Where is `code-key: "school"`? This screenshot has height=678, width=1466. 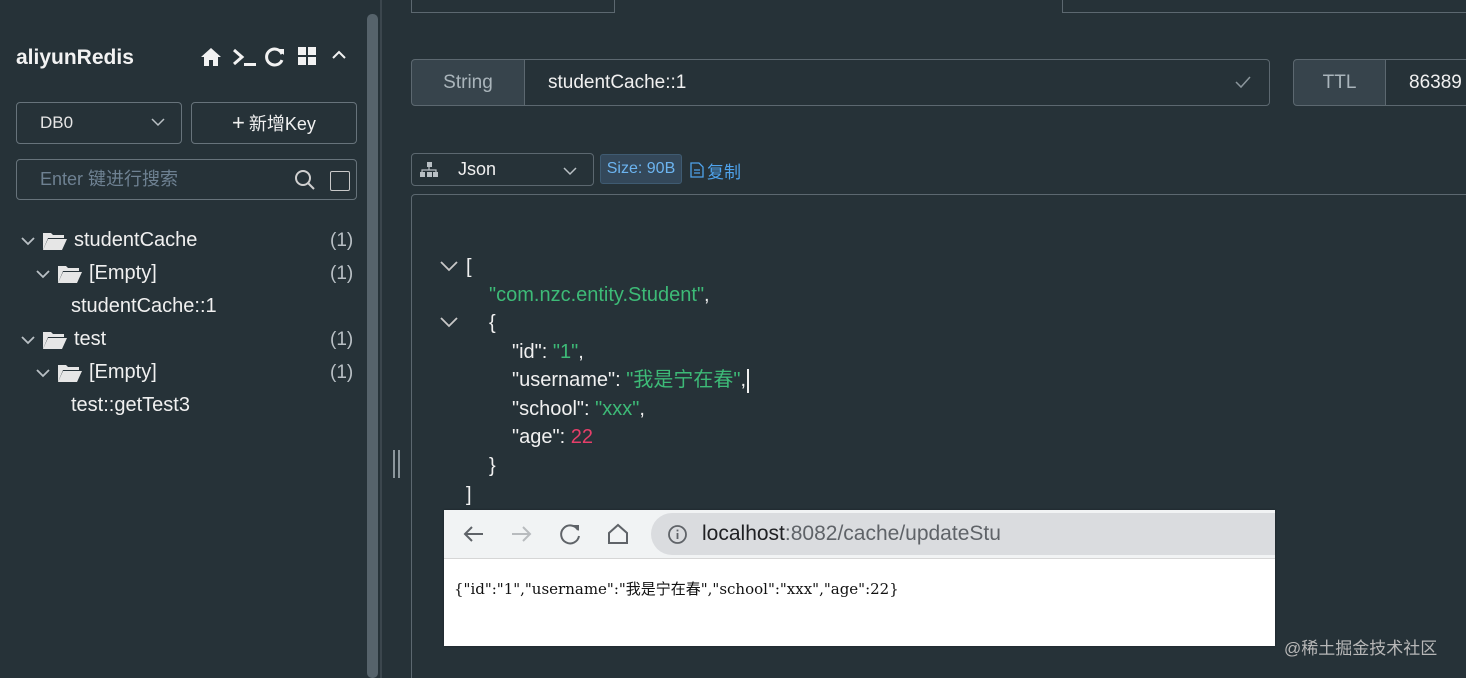
code-key: "school" is located at coordinates (548, 409).